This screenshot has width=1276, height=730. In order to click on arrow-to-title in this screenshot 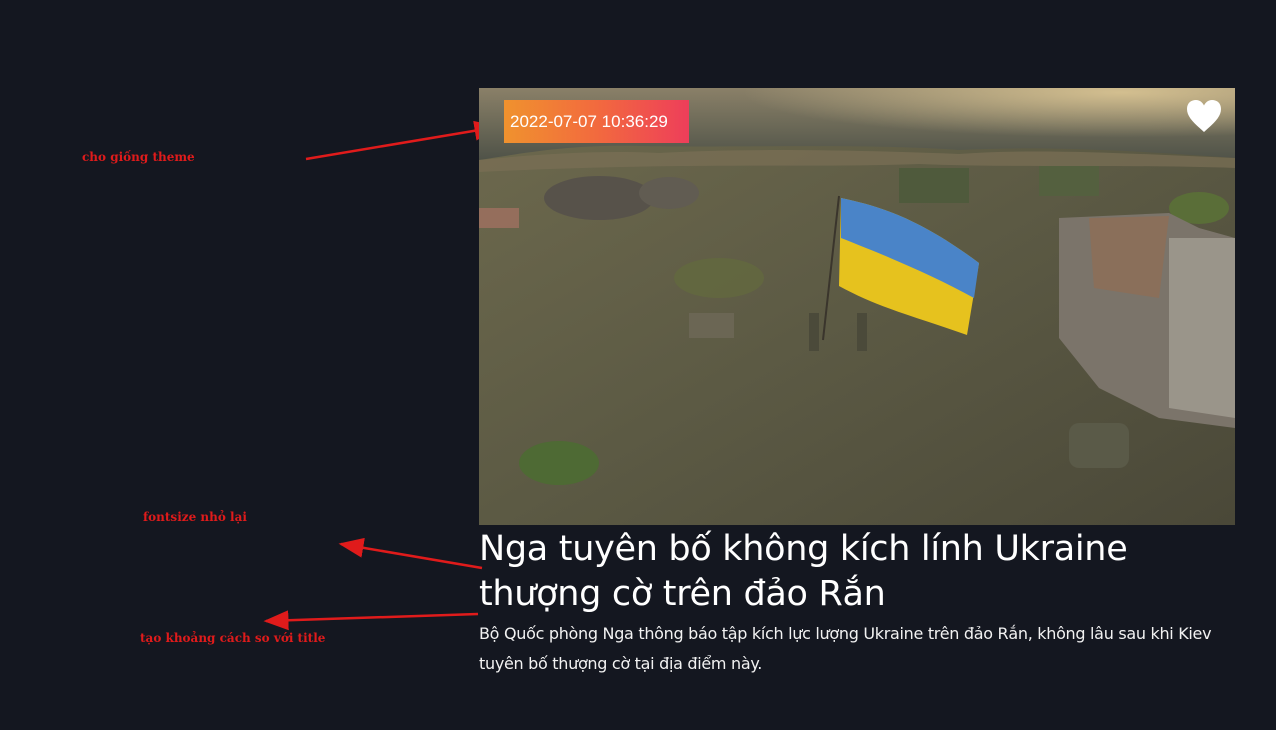, I will do `click(410, 553)`.